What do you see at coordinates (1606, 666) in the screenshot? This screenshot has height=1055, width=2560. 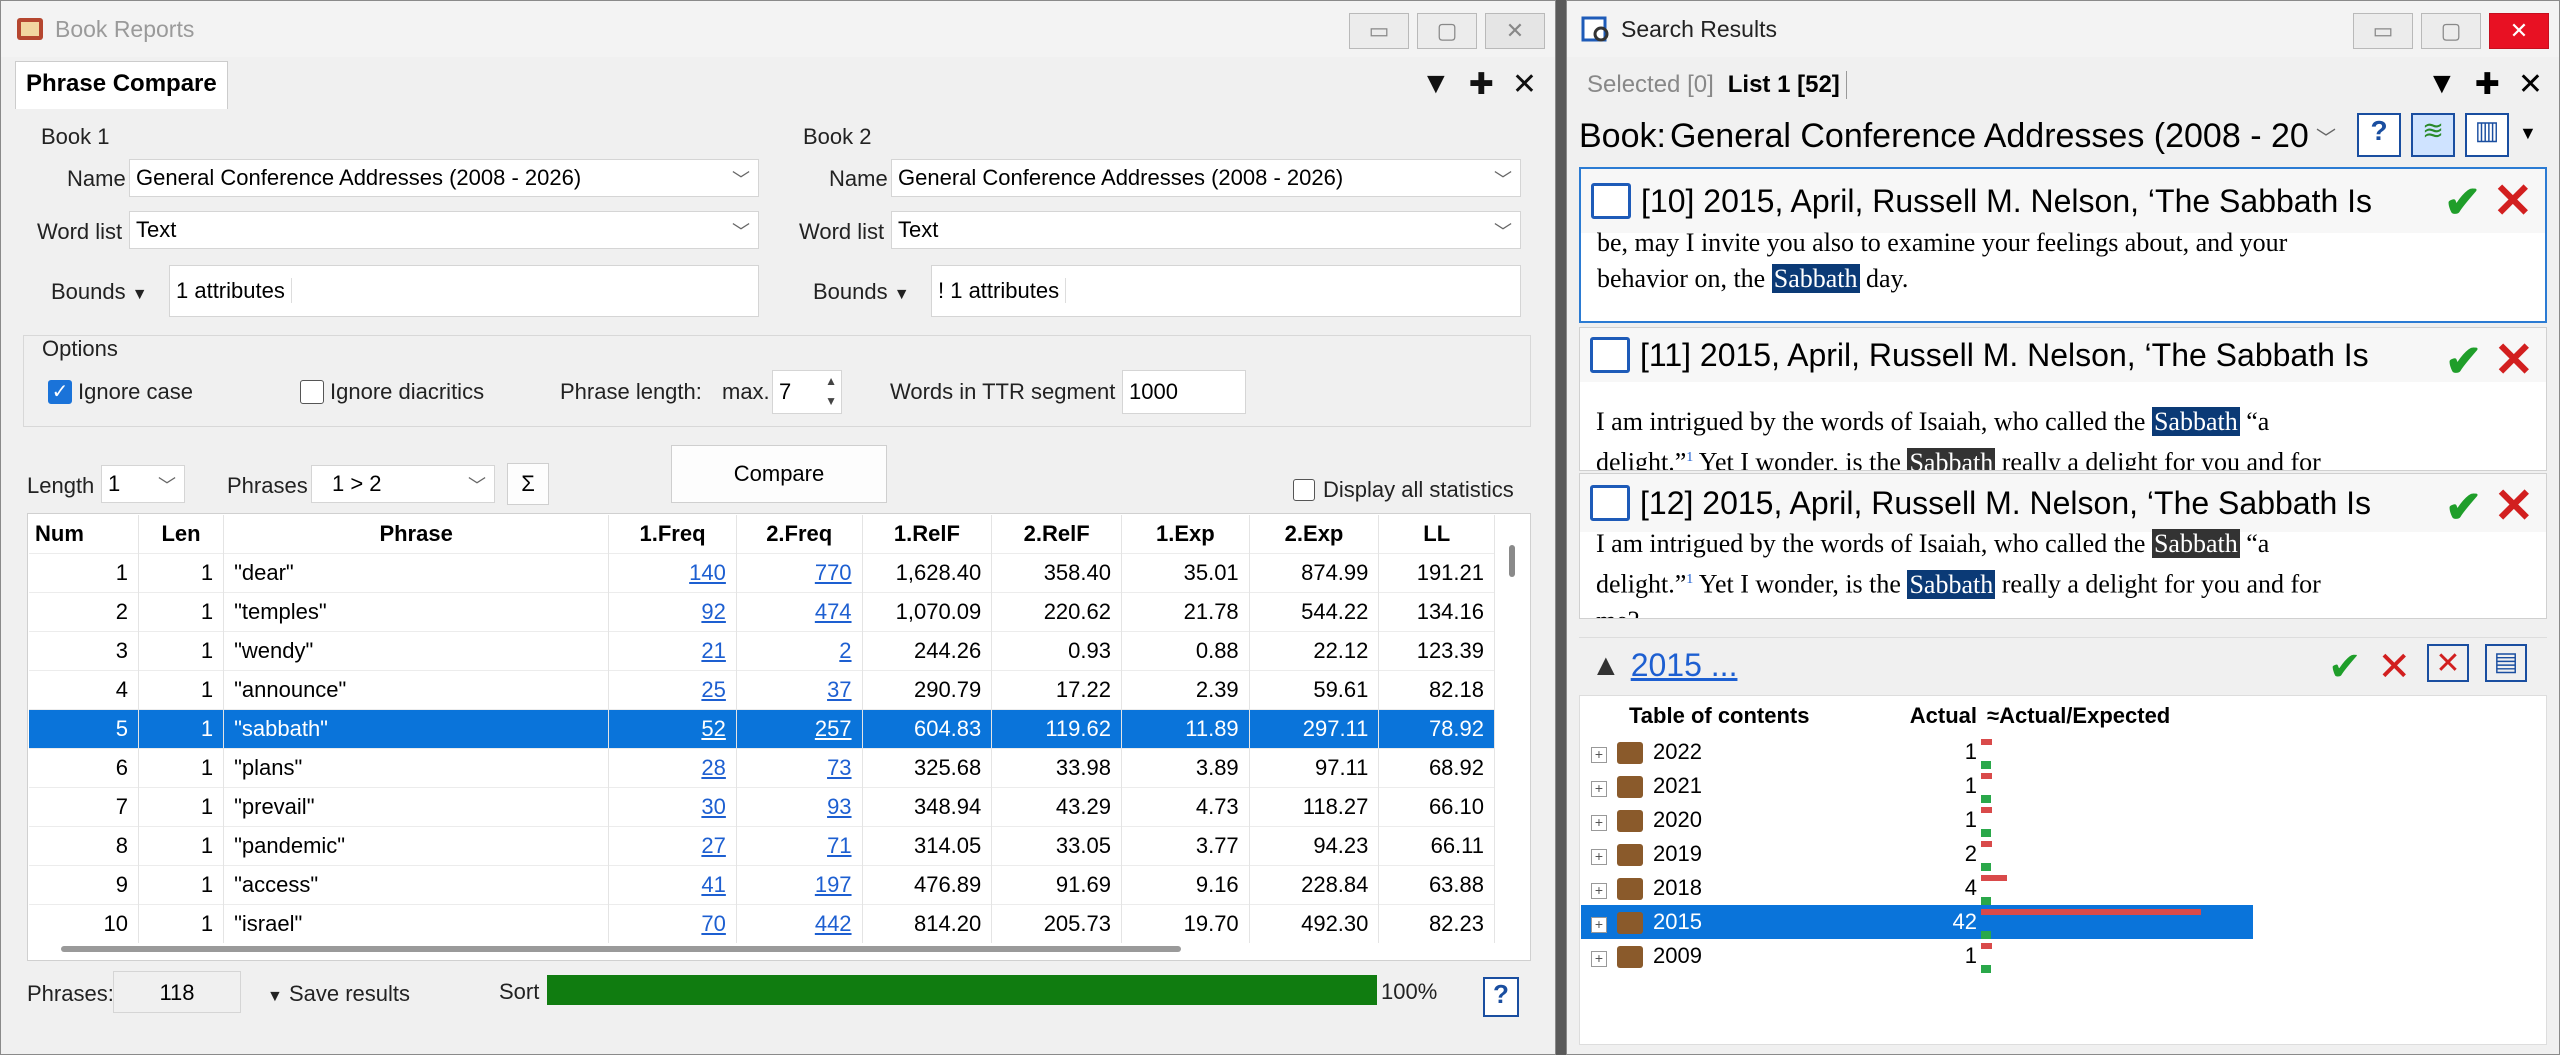 I see `up-arrow-icon: ▲` at bounding box center [1606, 666].